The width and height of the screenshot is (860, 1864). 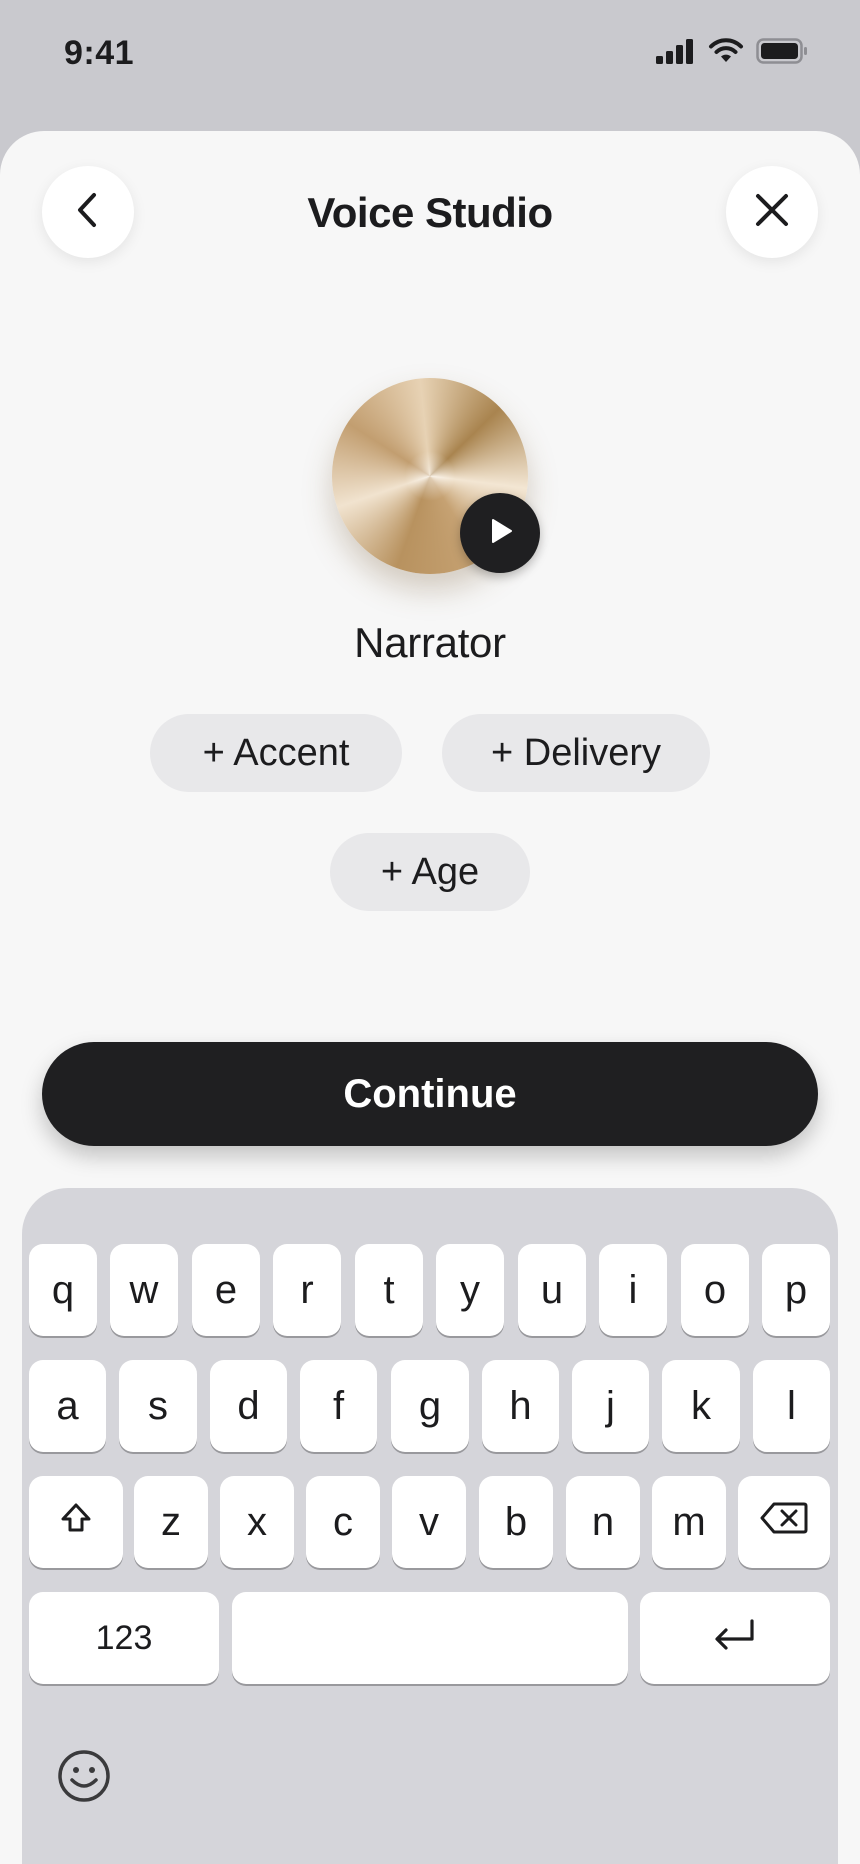 I want to click on key-i: i, so click(x=633, y=1290).